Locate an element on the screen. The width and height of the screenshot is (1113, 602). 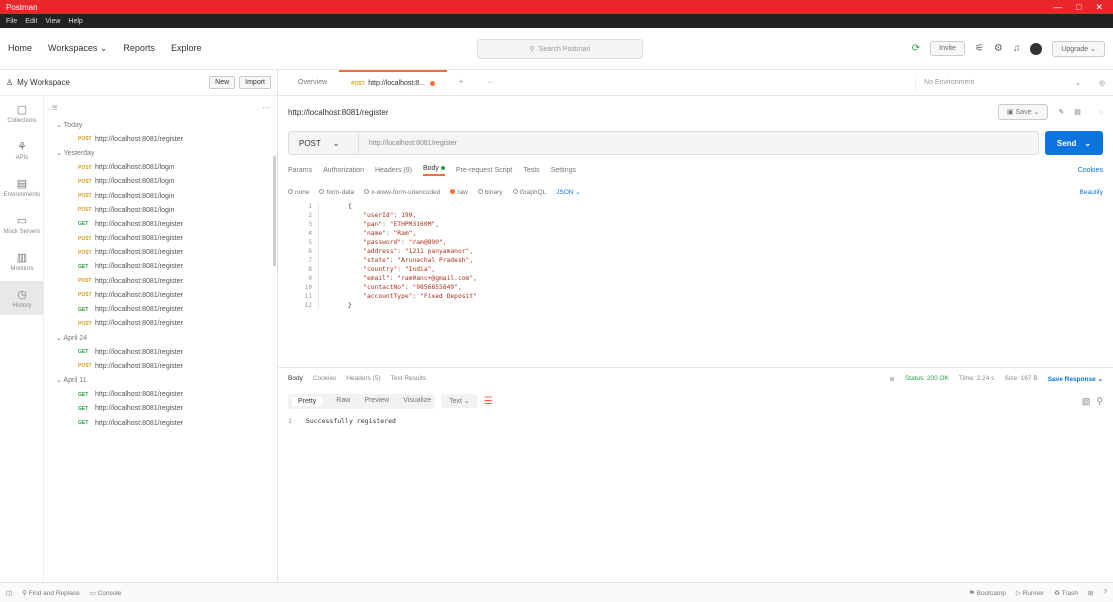
history-scrollbar is located at coordinates (274, 211).